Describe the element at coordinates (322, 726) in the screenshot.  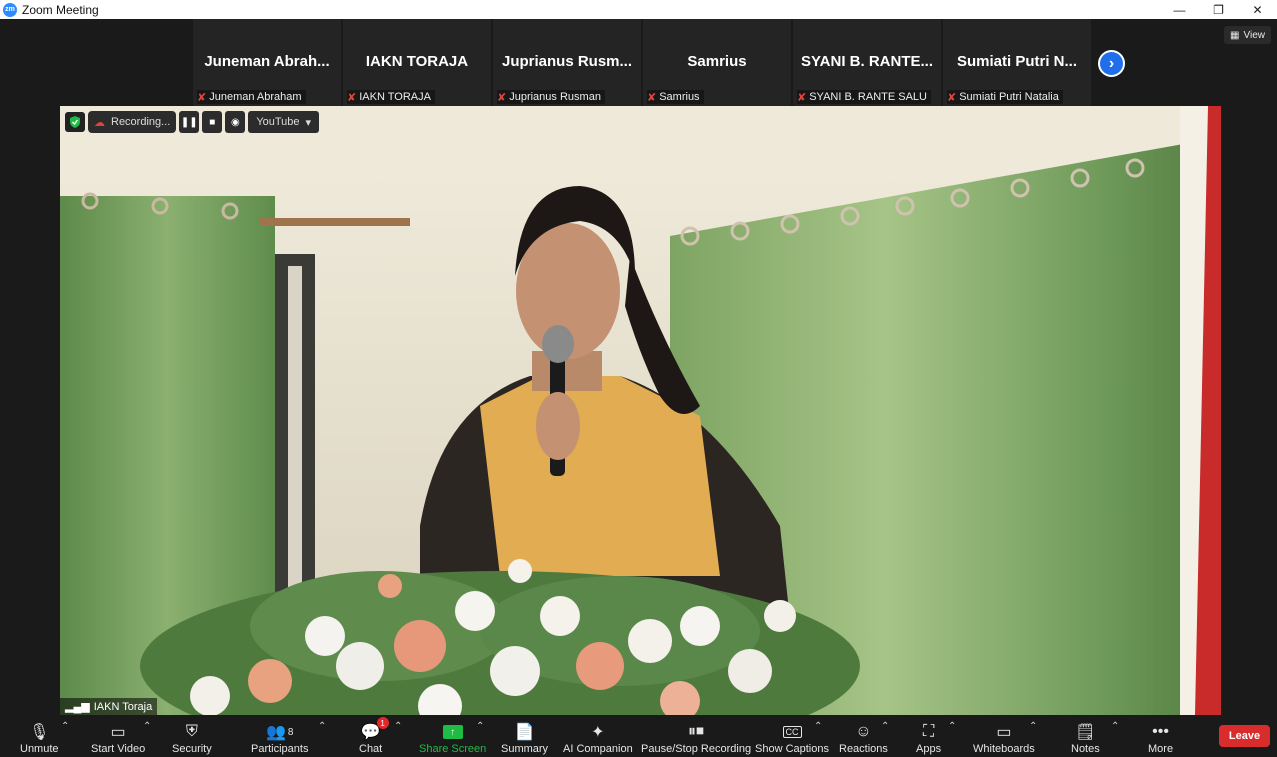
I see `participants-options-caret-icon: ⌃` at that location.